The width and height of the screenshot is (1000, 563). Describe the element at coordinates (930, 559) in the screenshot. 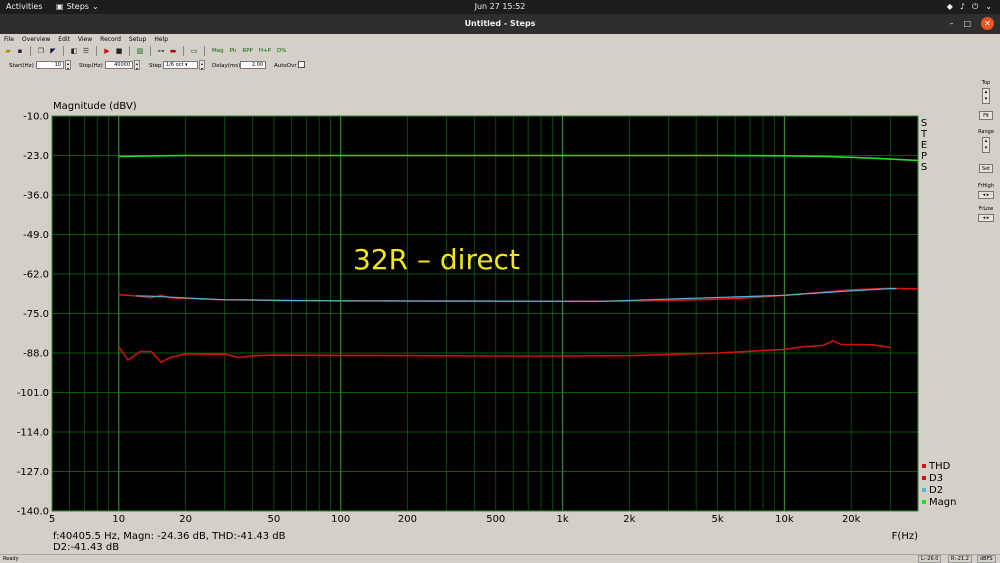

I see `left-level: L:-26.0` at that location.